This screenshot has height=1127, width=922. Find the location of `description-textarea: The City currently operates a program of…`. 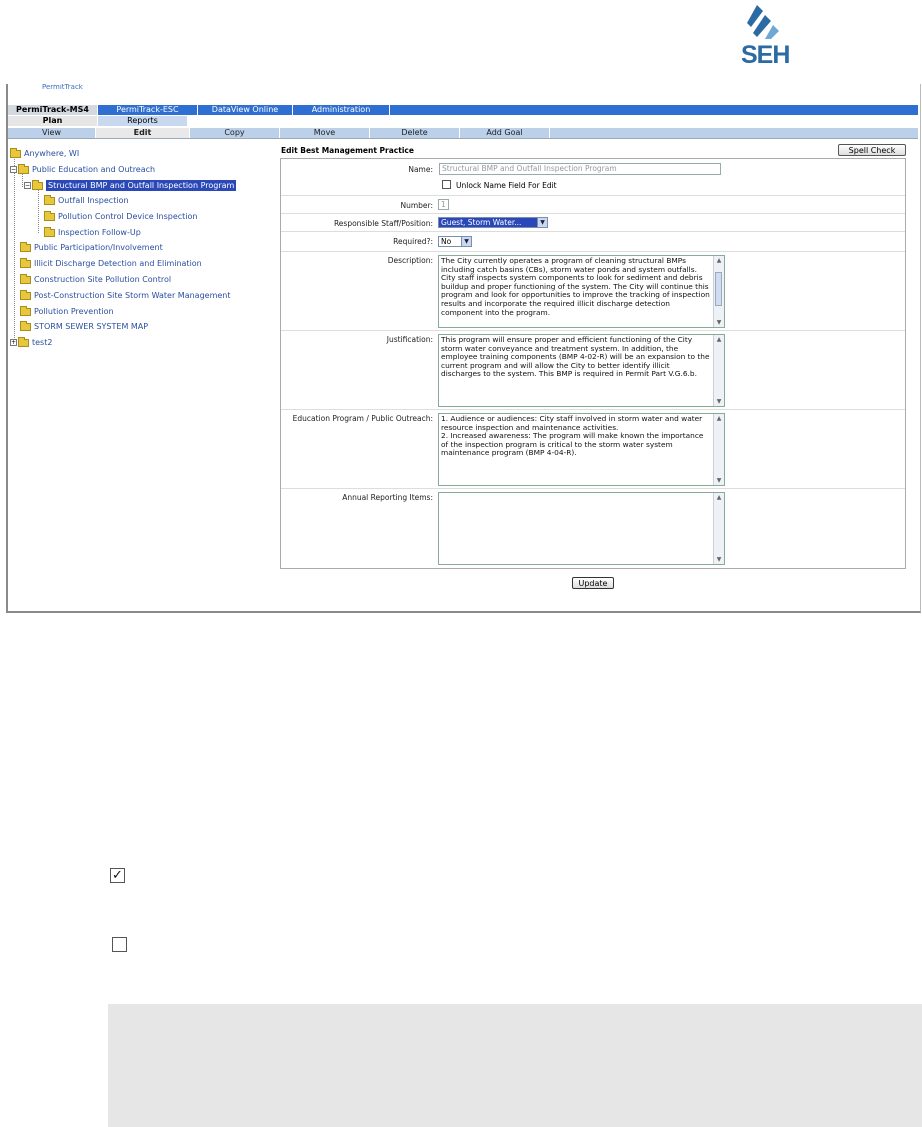

description-textarea: The City currently operates a program of… is located at coordinates (581, 291).